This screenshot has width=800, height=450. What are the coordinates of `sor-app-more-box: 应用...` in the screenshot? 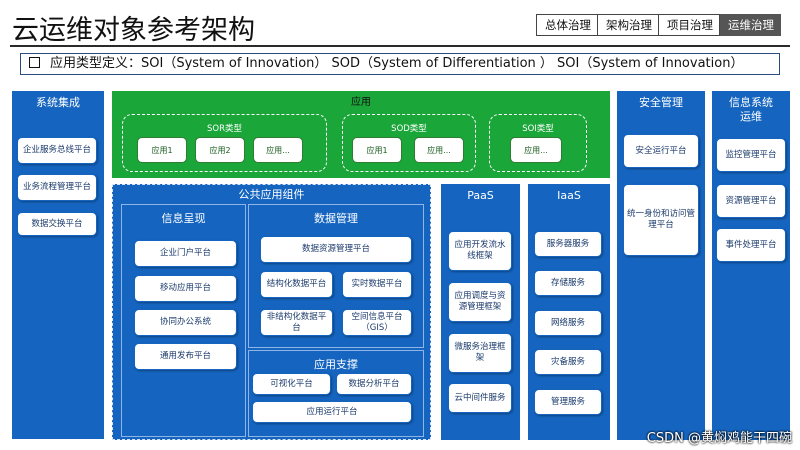 It's located at (278, 150).